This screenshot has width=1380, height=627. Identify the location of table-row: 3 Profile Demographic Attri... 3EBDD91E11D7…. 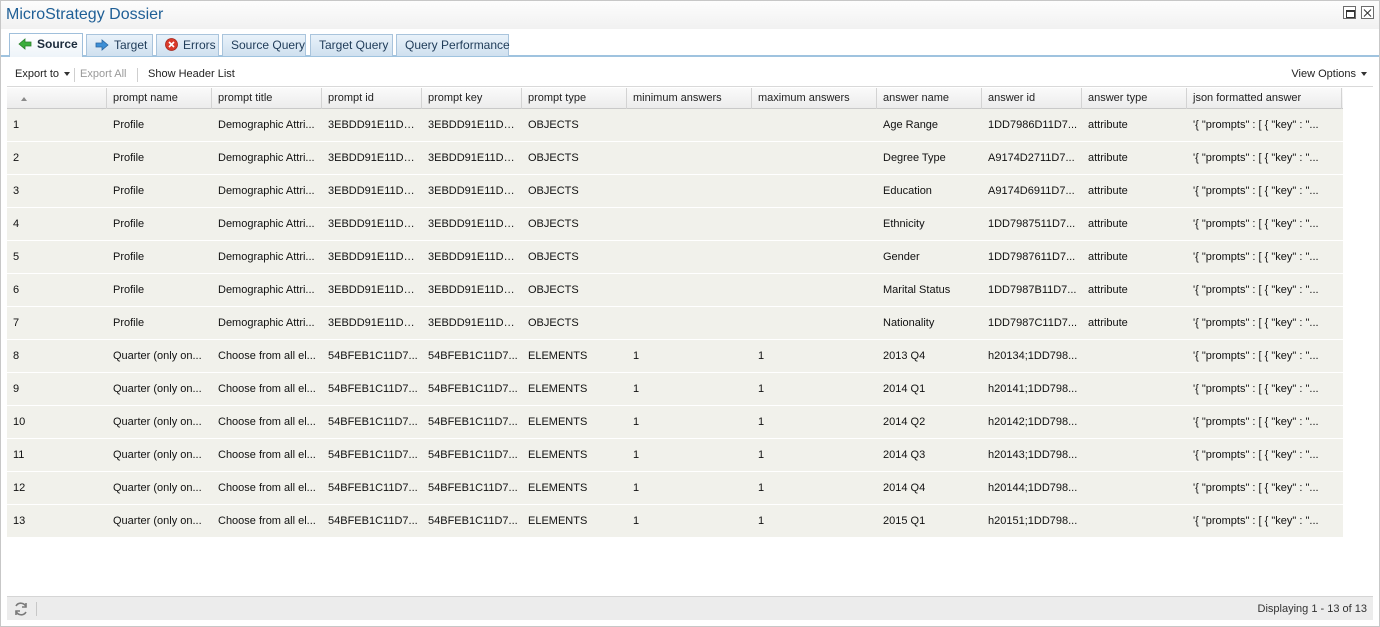
(675, 191).